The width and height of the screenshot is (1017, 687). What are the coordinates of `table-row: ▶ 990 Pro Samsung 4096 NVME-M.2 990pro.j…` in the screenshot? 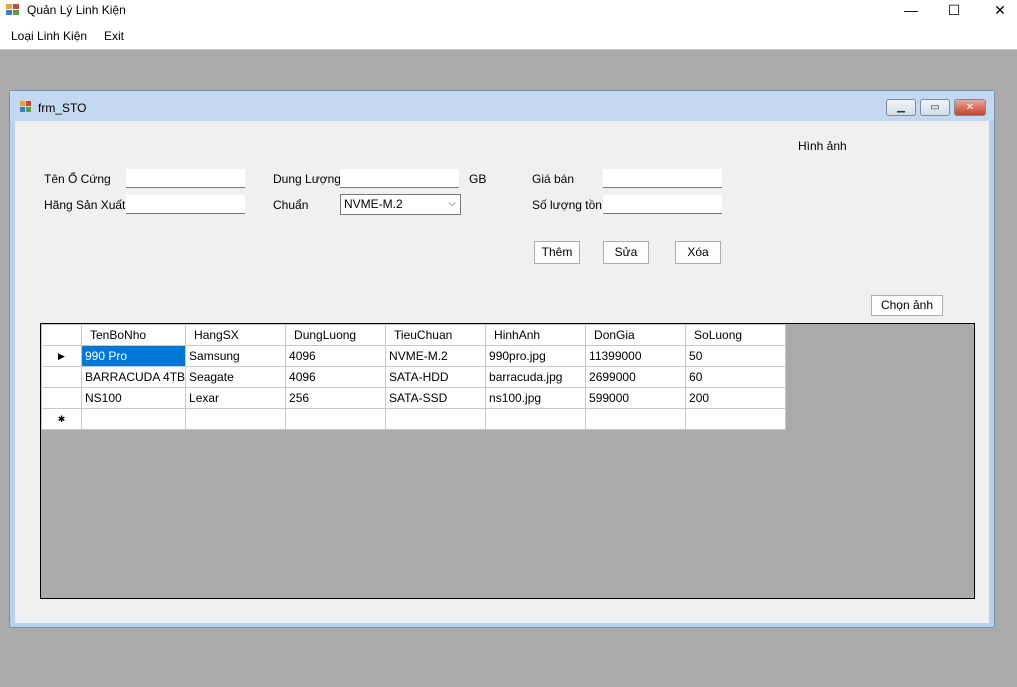 It's located at (414, 356).